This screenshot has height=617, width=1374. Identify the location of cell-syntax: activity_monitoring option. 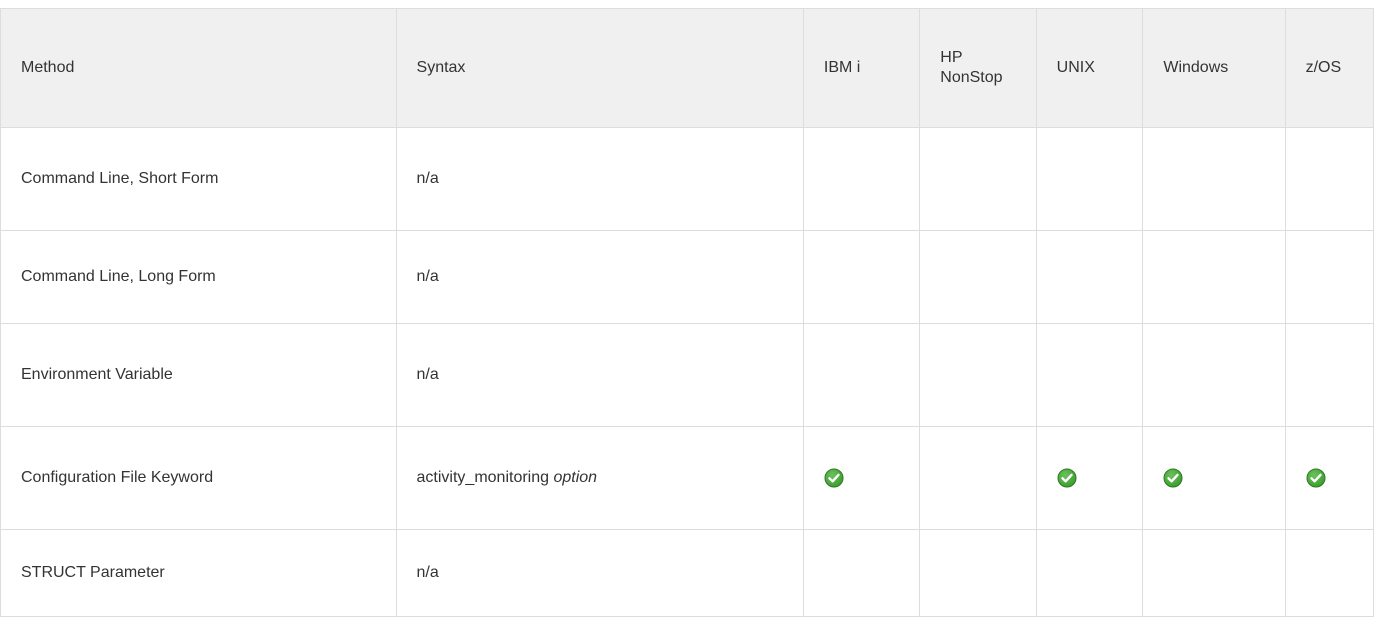
(599, 478).